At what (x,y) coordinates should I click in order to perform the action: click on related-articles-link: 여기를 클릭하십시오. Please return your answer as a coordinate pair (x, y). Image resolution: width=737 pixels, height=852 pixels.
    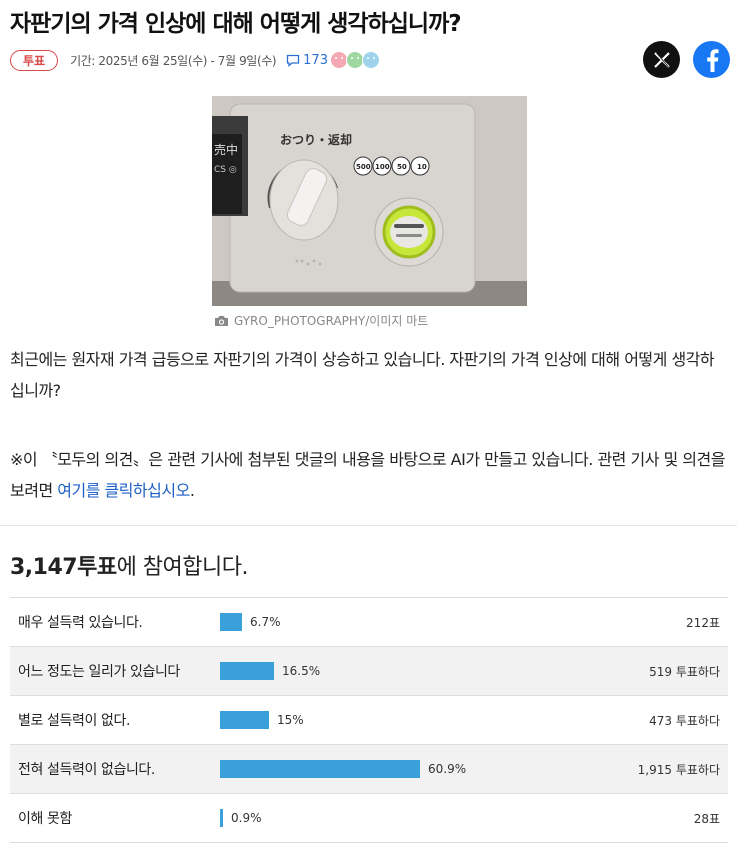
    Looking at the image, I should click on (123, 490).